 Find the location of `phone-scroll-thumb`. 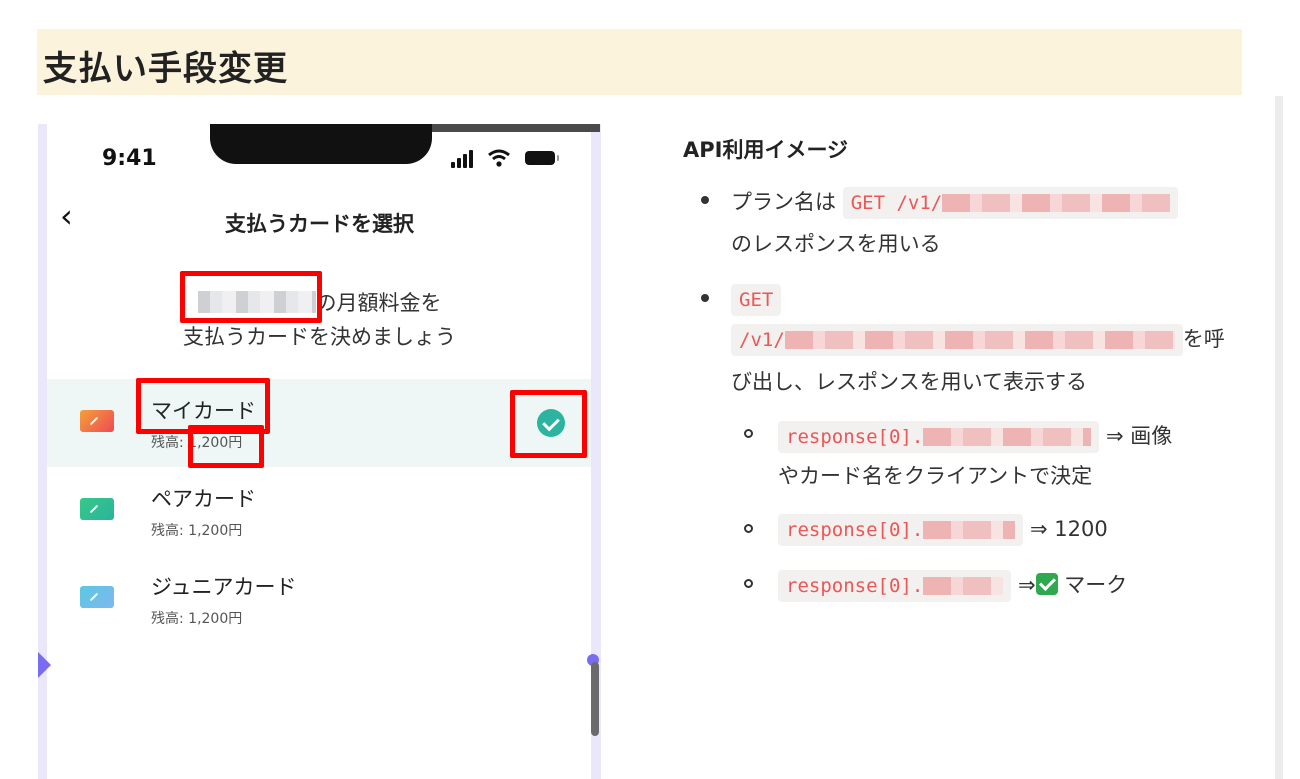

phone-scroll-thumb is located at coordinates (595, 699).